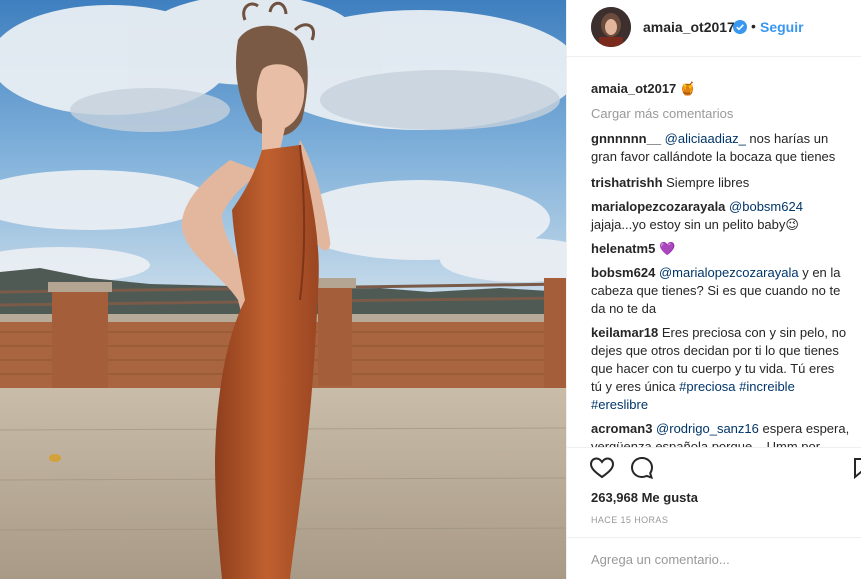  I want to click on comment-text: nos harías un, so click(787, 138).